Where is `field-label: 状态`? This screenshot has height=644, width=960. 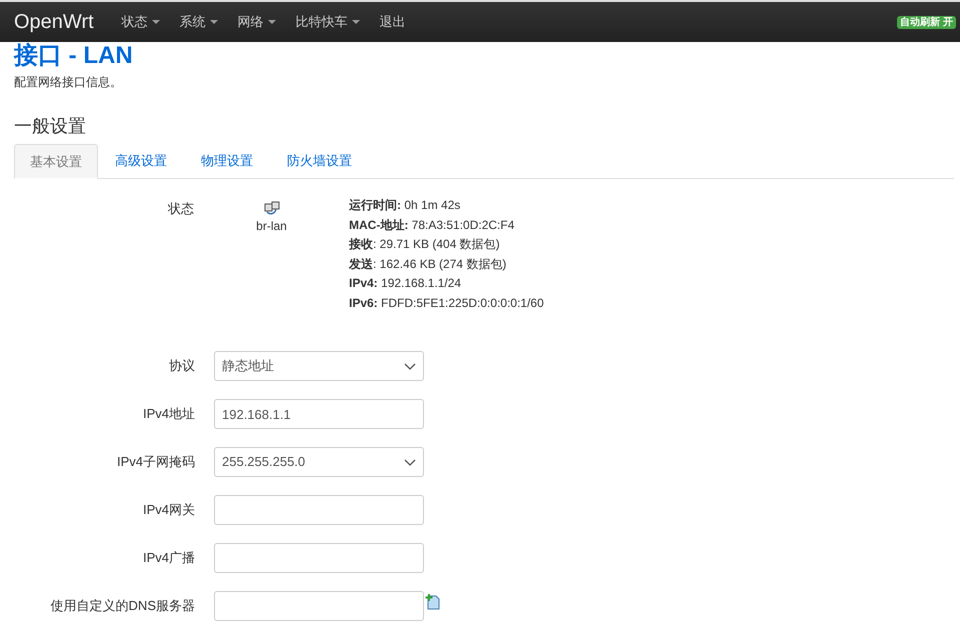
field-label: 状态 is located at coordinates (180, 209).